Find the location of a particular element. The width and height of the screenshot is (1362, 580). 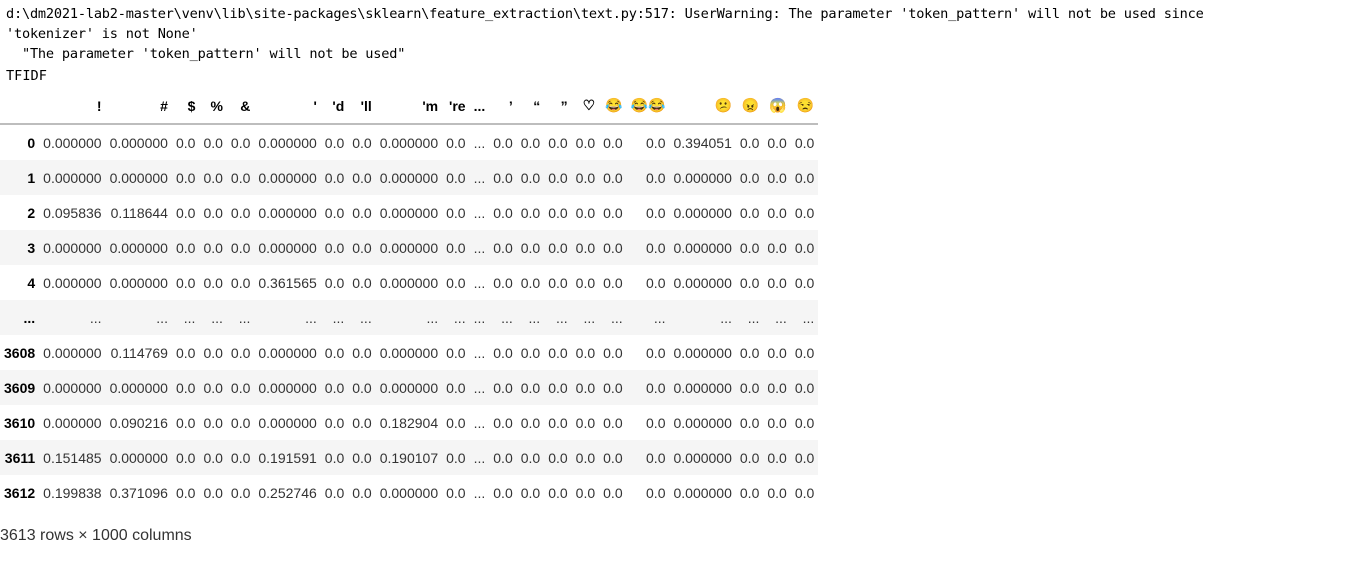

column-header: $ is located at coordinates (185, 106).